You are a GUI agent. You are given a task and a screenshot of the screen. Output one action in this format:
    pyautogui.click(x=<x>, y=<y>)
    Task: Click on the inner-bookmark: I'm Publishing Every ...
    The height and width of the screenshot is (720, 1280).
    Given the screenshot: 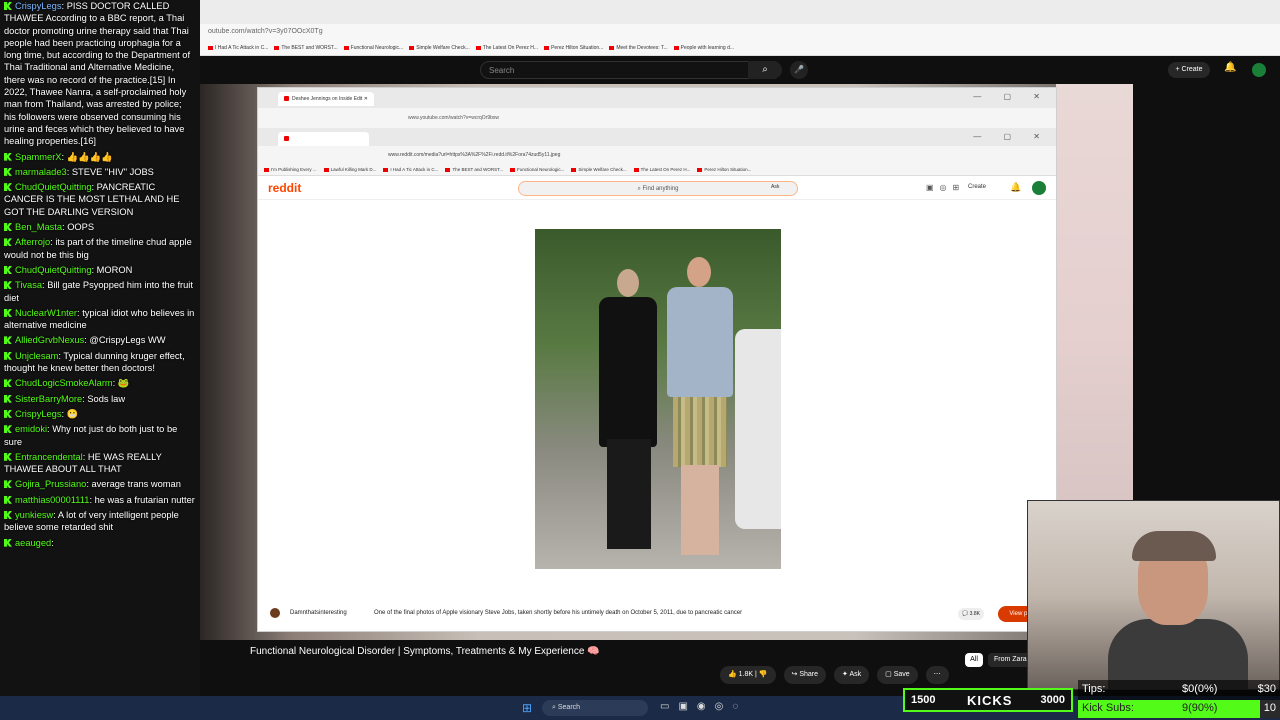 What is the action you would take?
    pyautogui.click(x=290, y=169)
    